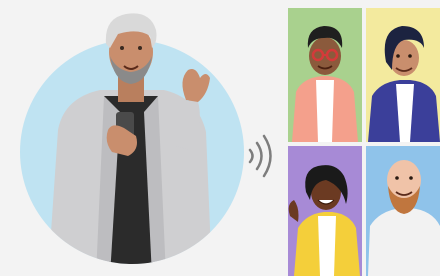 This screenshot has width=440, height=276. I want to click on tile-person-red-glasses, so click(325, 75).